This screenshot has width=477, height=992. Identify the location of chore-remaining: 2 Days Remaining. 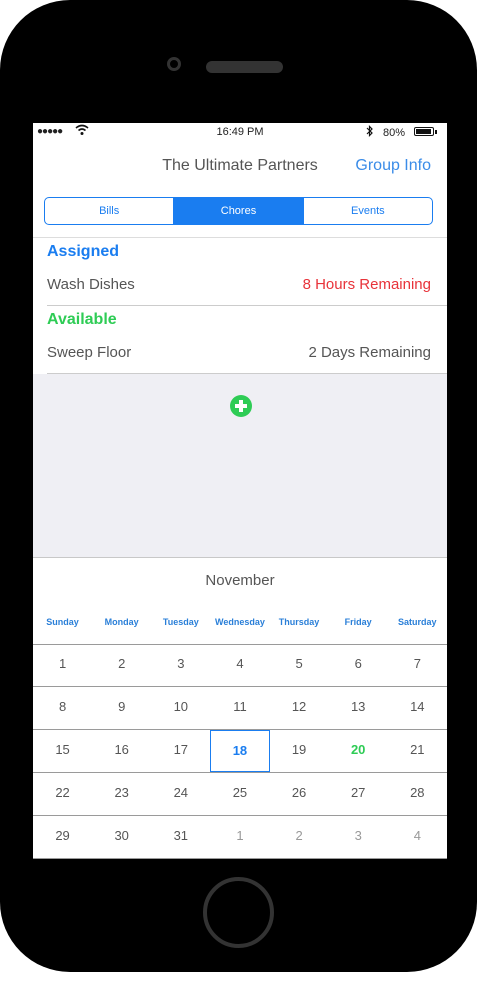
(369, 352).